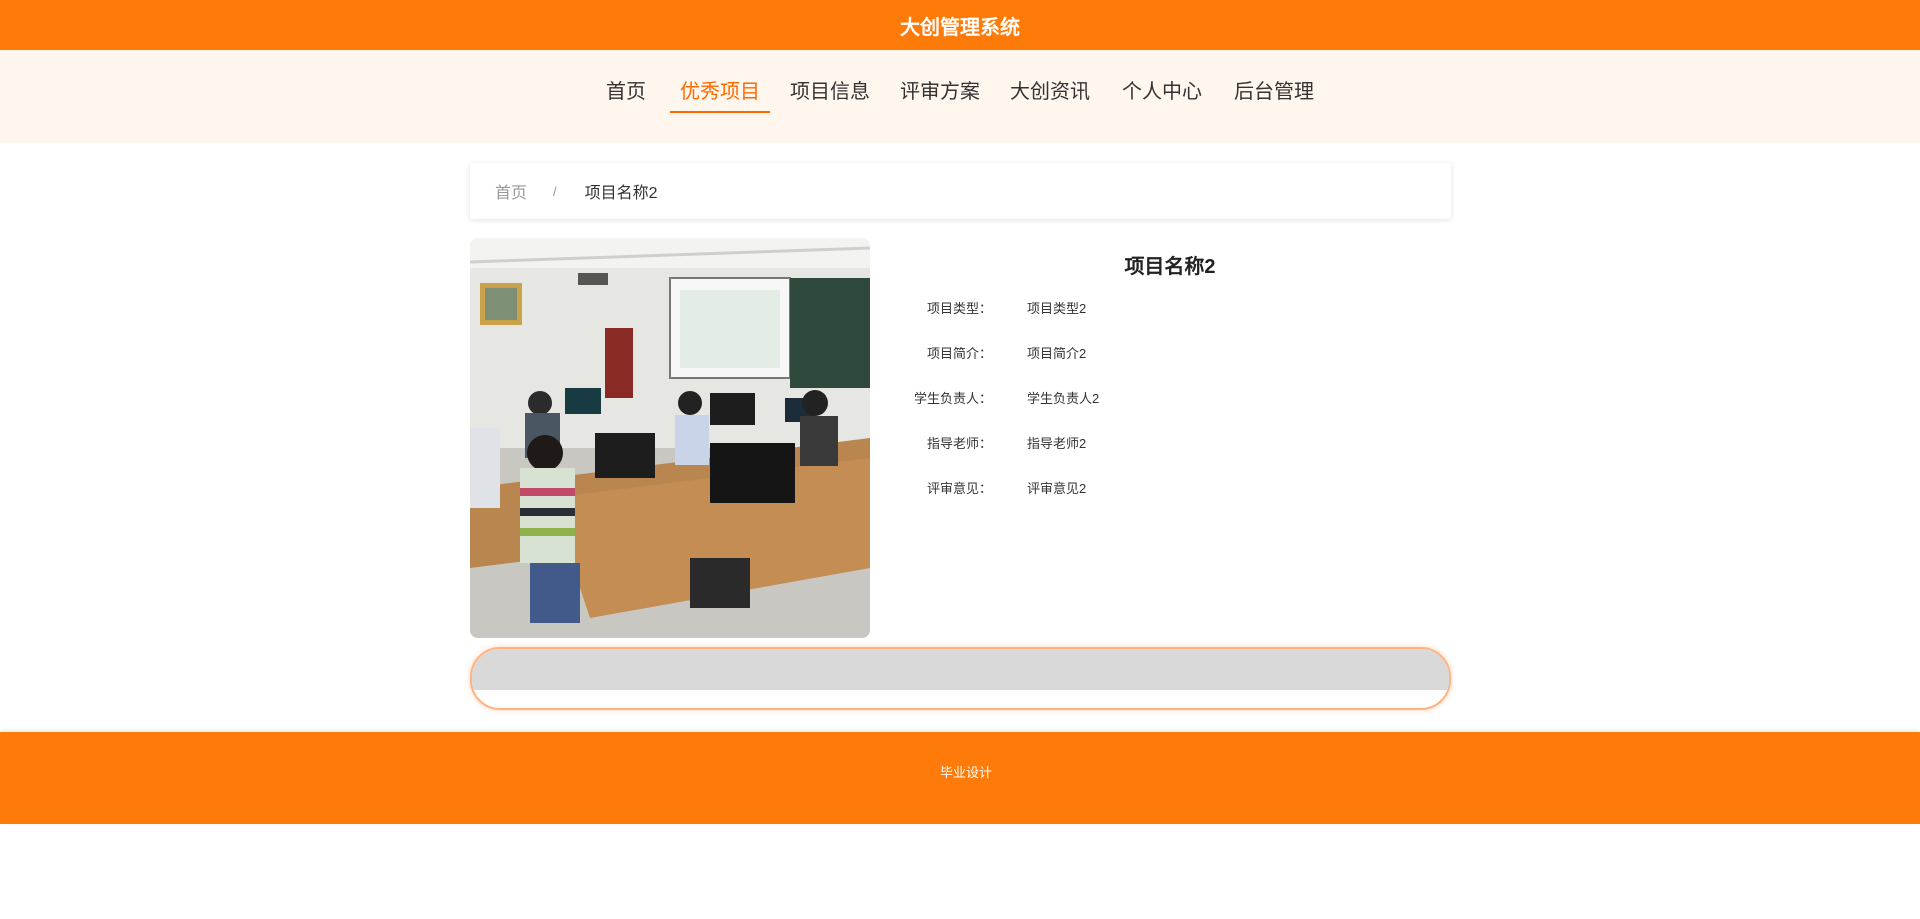  Describe the element at coordinates (626, 93) in the screenshot. I see `nav-item-home: 首页` at that location.